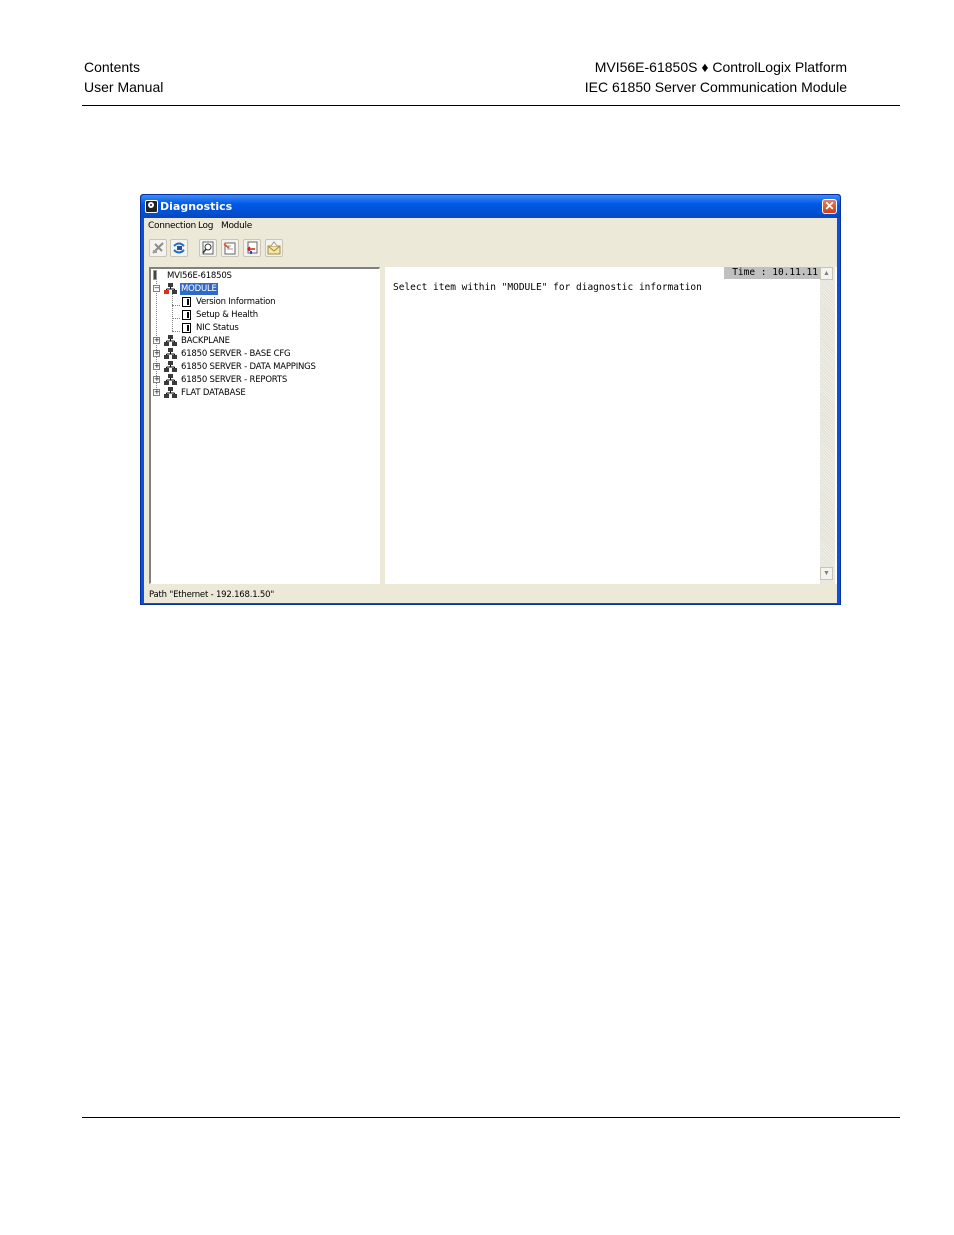 This screenshot has width=954, height=1235. I want to click on header-module: IEC 61850 Server Communication Module, so click(715, 87).